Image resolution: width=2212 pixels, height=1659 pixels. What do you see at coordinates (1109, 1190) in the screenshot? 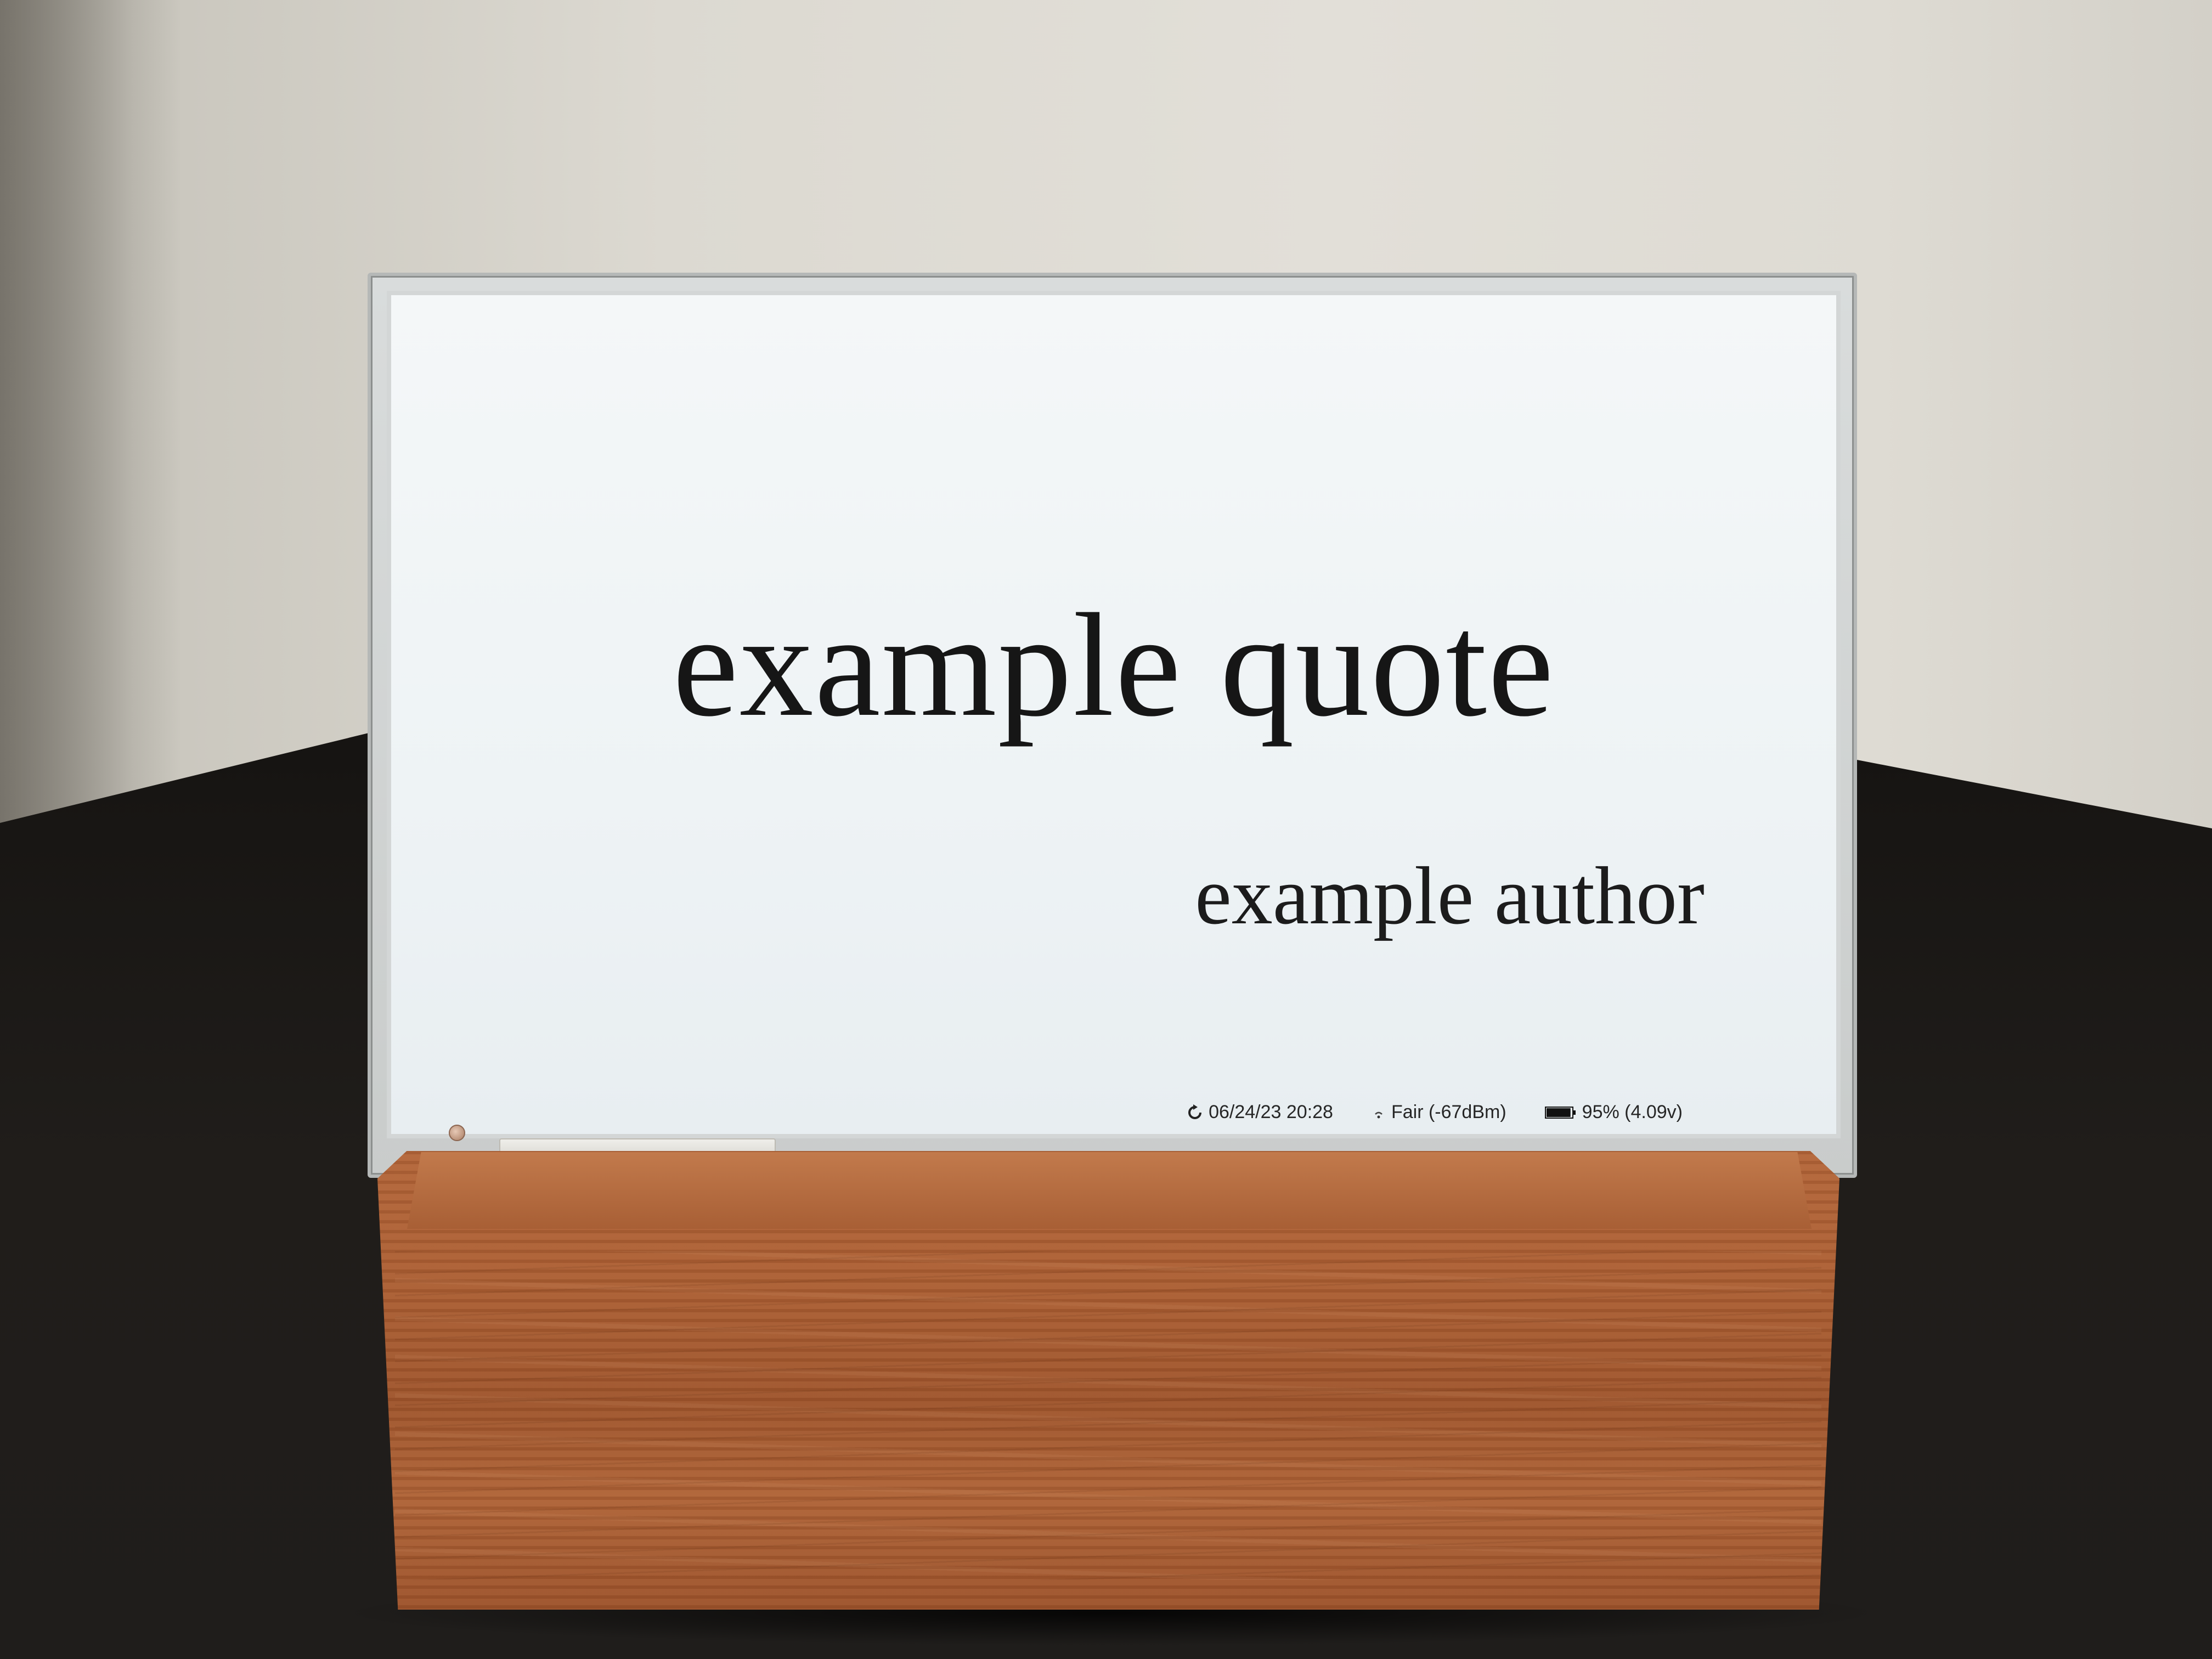
I see `wooden-stand-top` at bounding box center [1109, 1190].